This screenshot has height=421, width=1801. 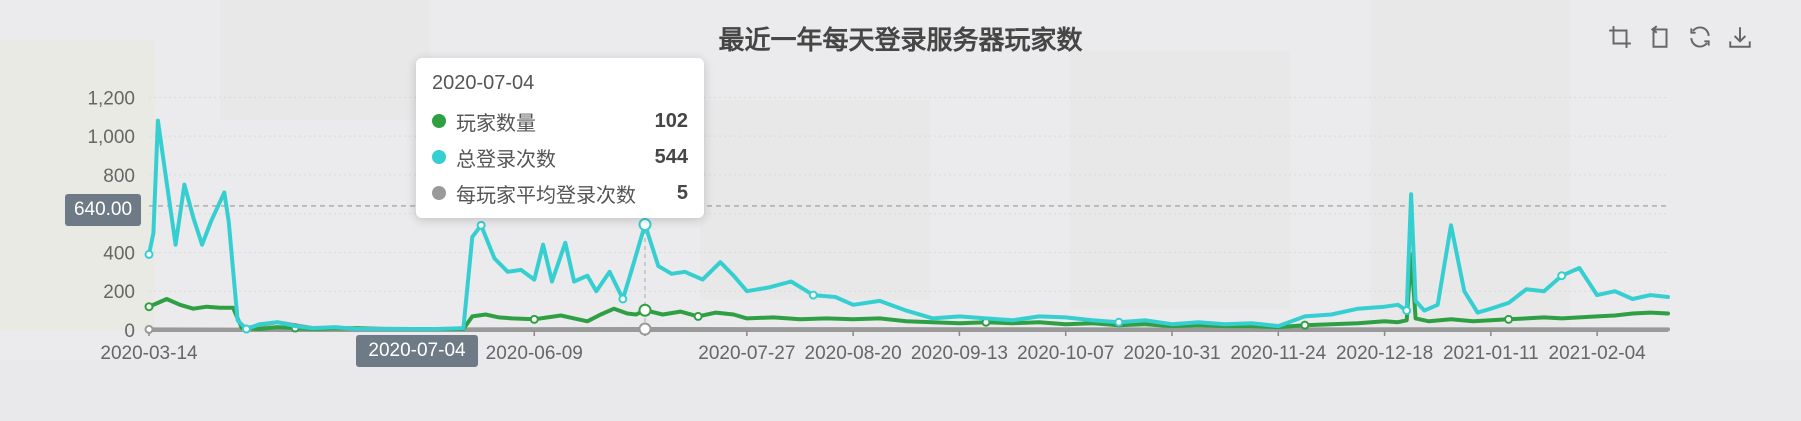 What do you see at coordinates (119, 253) in the screenshot?
I see `y-tick-label: 400` at bounding box center [119, 253].